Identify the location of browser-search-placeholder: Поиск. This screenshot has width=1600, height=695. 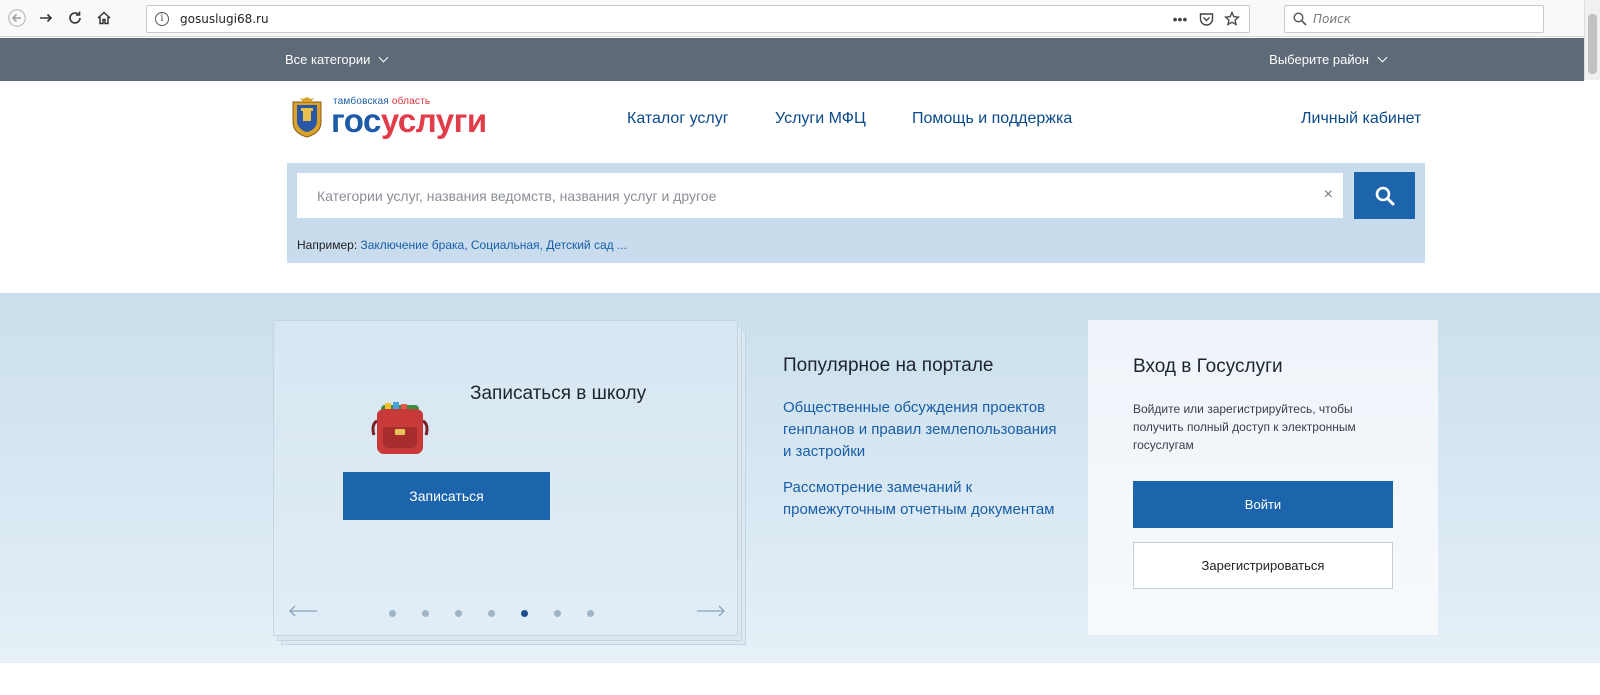
(1332, 19).